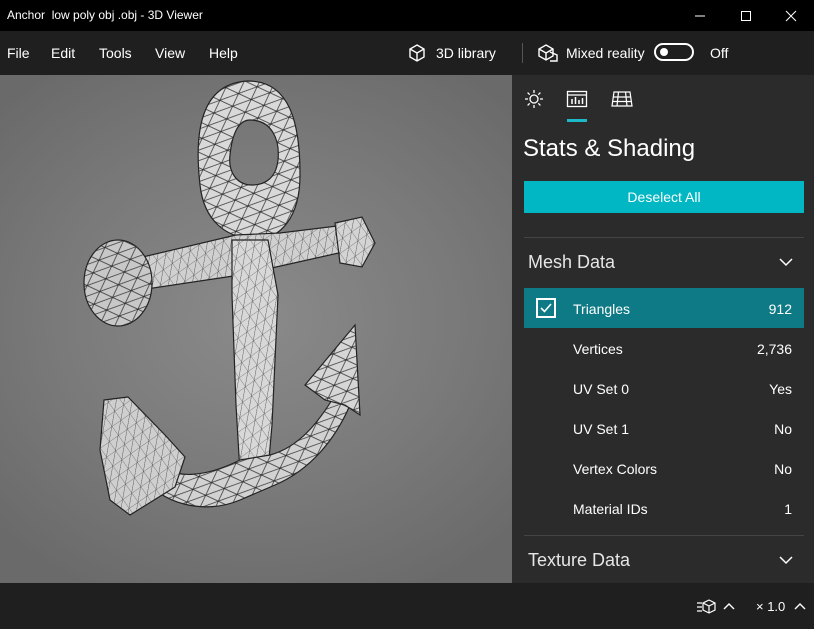 The width and height of the screenshot is (814, 629). I want to click on mixed-reality-button: Mixed reality, so click(591, 53).